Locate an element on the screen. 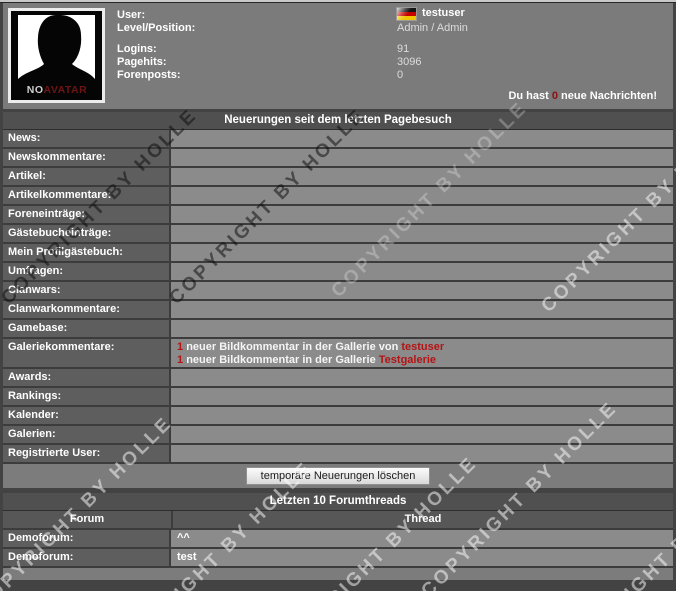 The height and width of the screenshot is (591, 676). table-row: Newskommentare: is located at coordinates (338, 158).